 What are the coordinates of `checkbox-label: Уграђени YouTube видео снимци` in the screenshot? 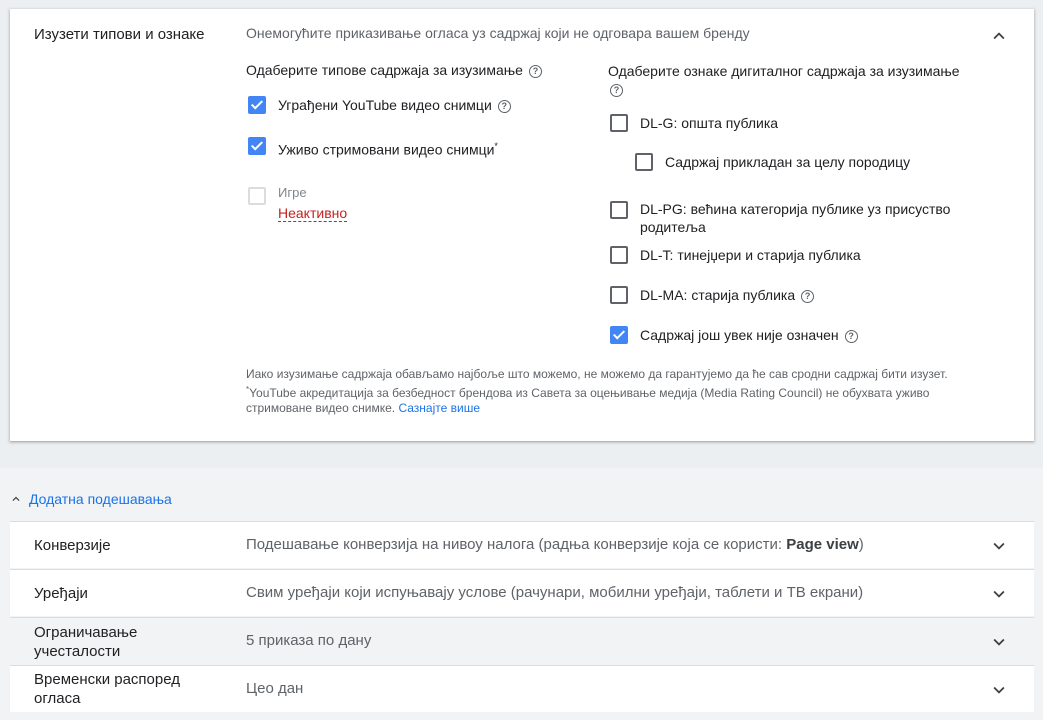 It's located at (385, 105).